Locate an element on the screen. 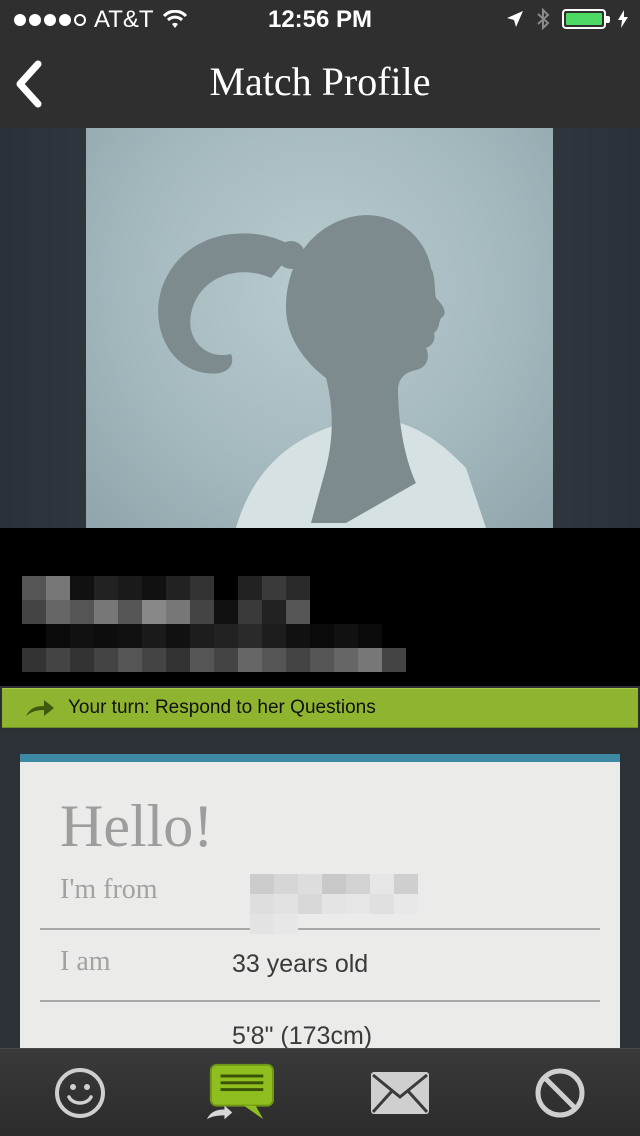 The image size is (640, 1136). tab-mail is located at coordinates (400, 1093).